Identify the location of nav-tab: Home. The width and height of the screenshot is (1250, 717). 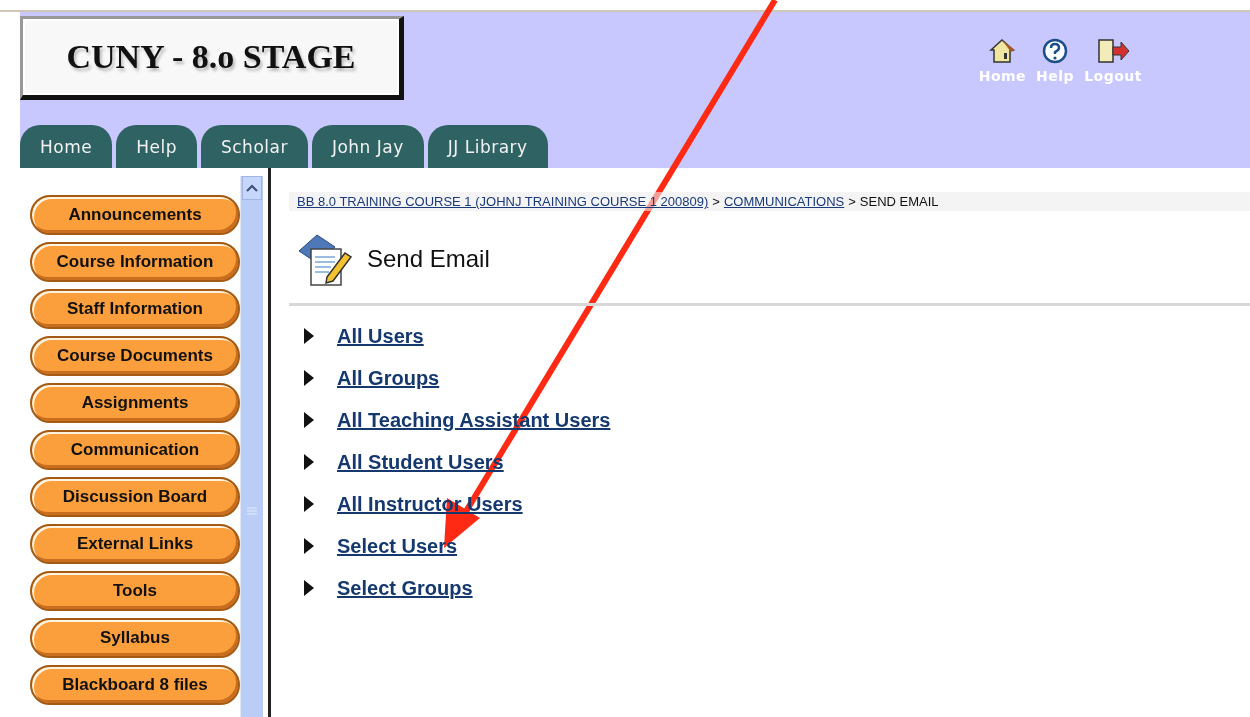
(66, 146).